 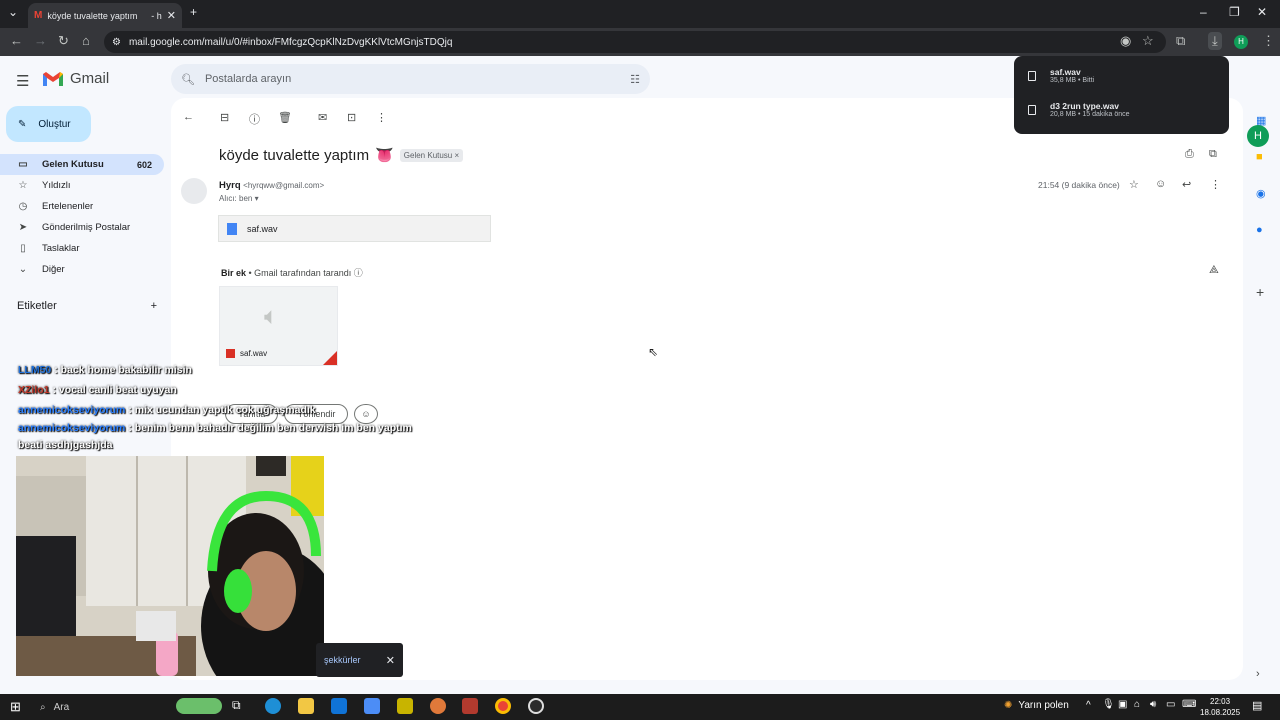 What do you see at coordinates (503, 706) in the screenshot?
I see `chrome-icon` at bounding box center [503, 706].